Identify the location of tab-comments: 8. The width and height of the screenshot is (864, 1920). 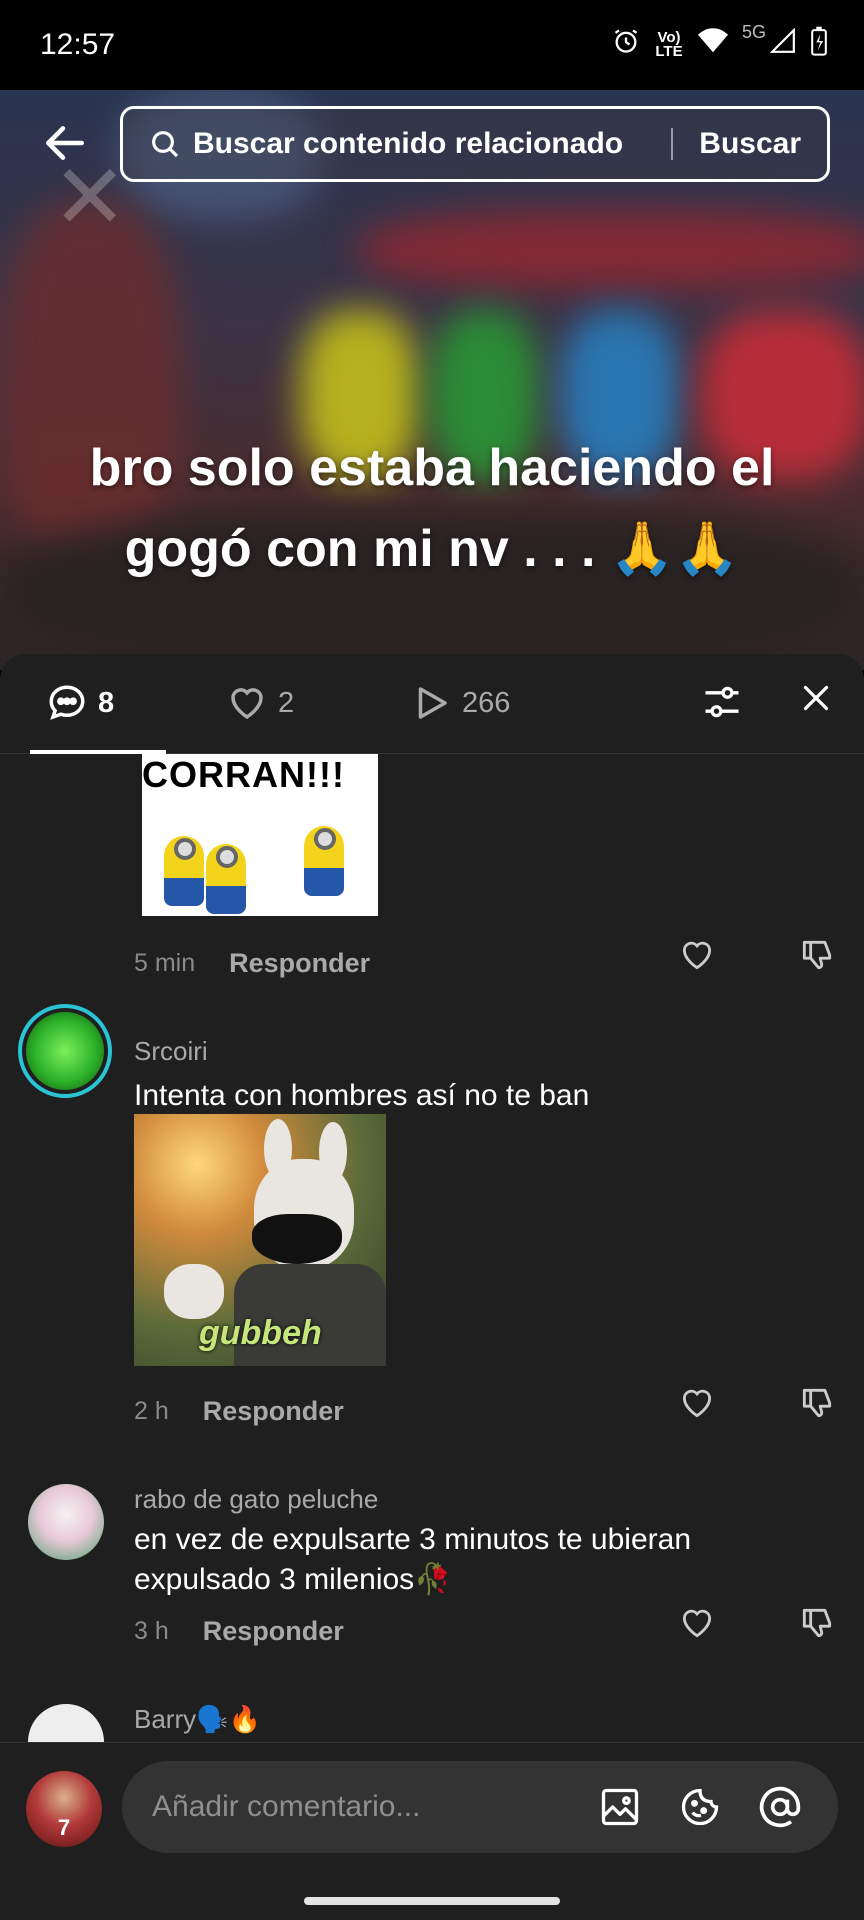
(80, 703).